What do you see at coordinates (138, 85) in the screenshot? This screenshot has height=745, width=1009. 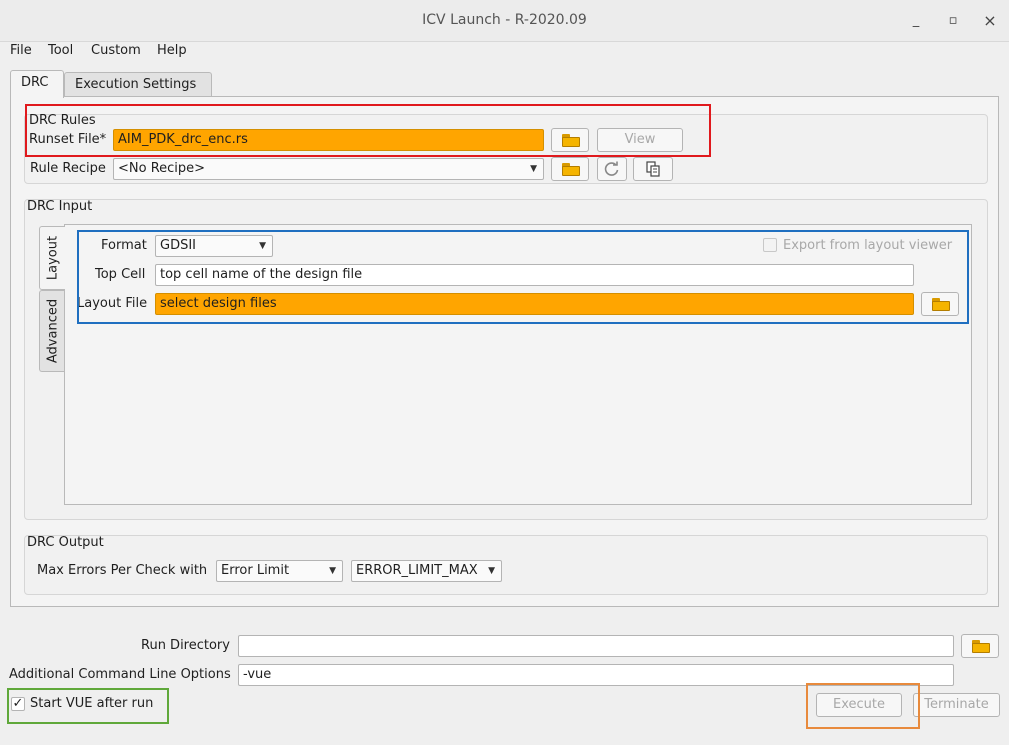 I see `tab-execution-settings: Execution Settings` at bounding box center [138, 85].